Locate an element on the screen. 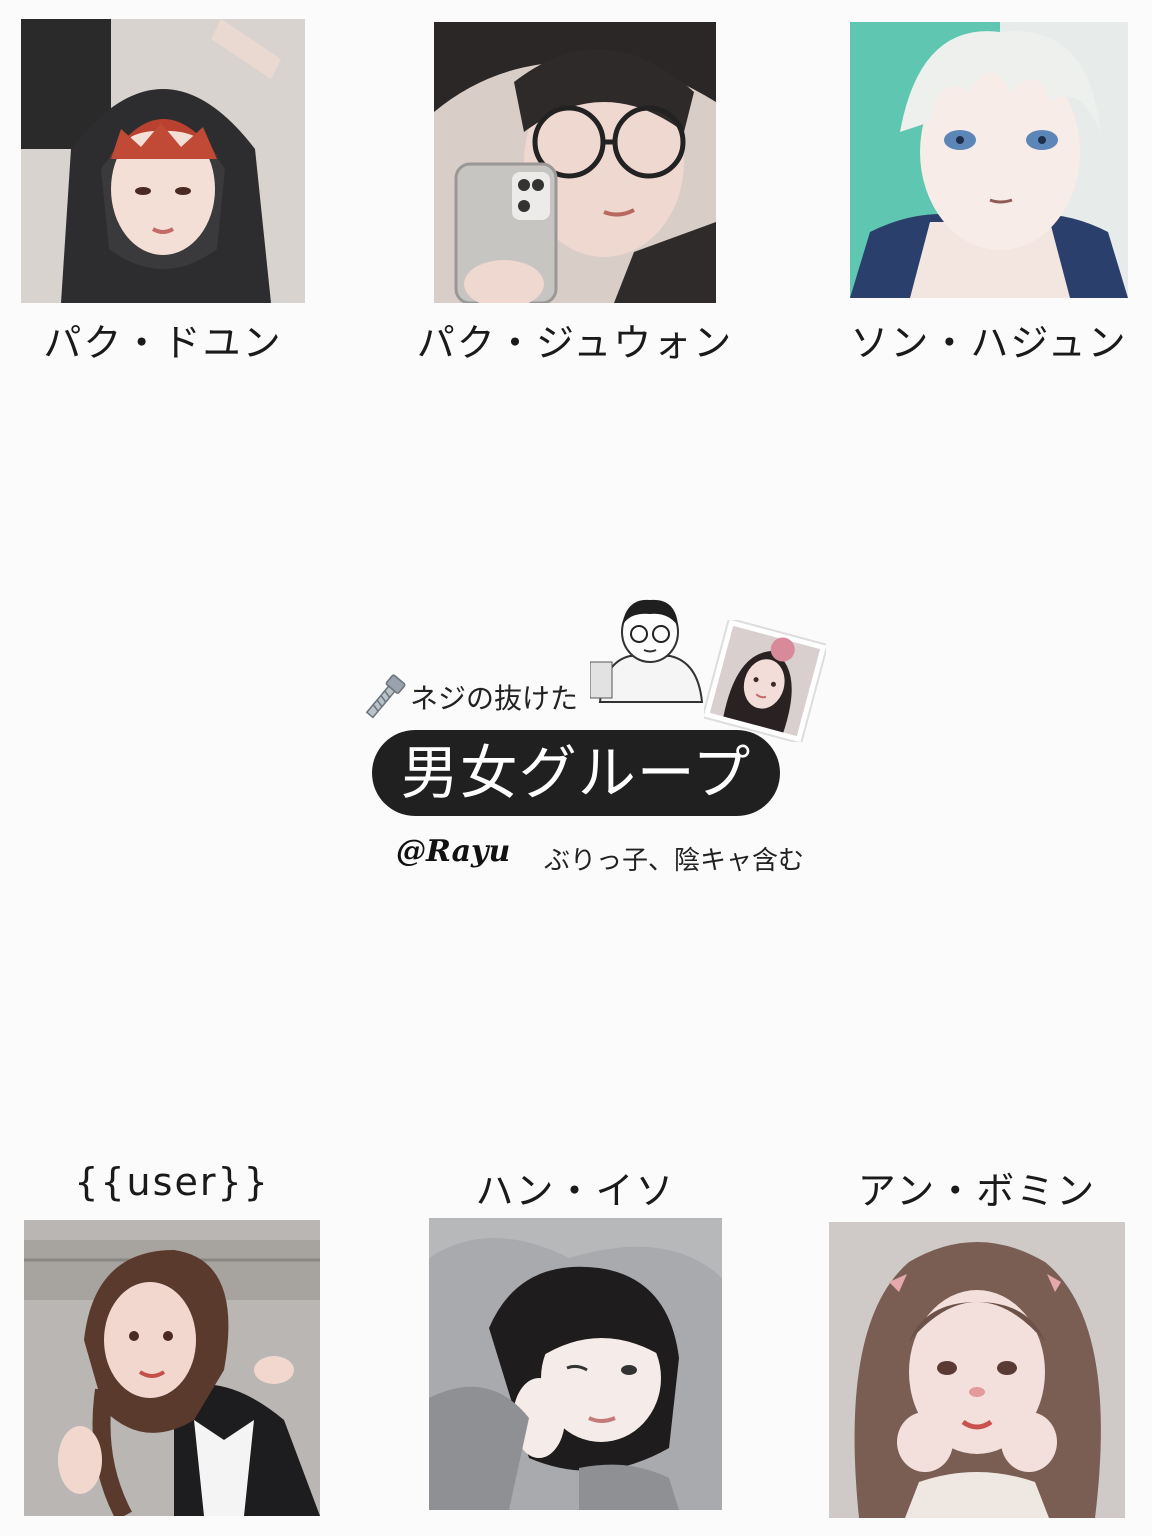 The height and width of the screenshot is (1536, 1152). group-title: 男女グループ is located at coordinates (576, 773).